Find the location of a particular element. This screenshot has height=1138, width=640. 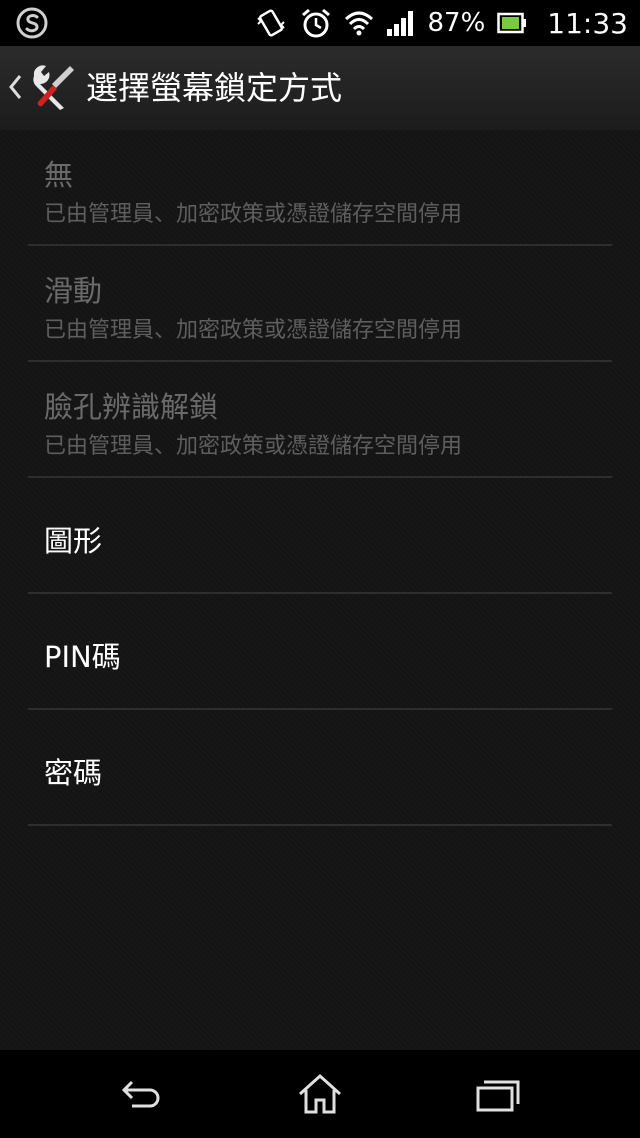

wifi-icon is located at coordinates (358, 23).